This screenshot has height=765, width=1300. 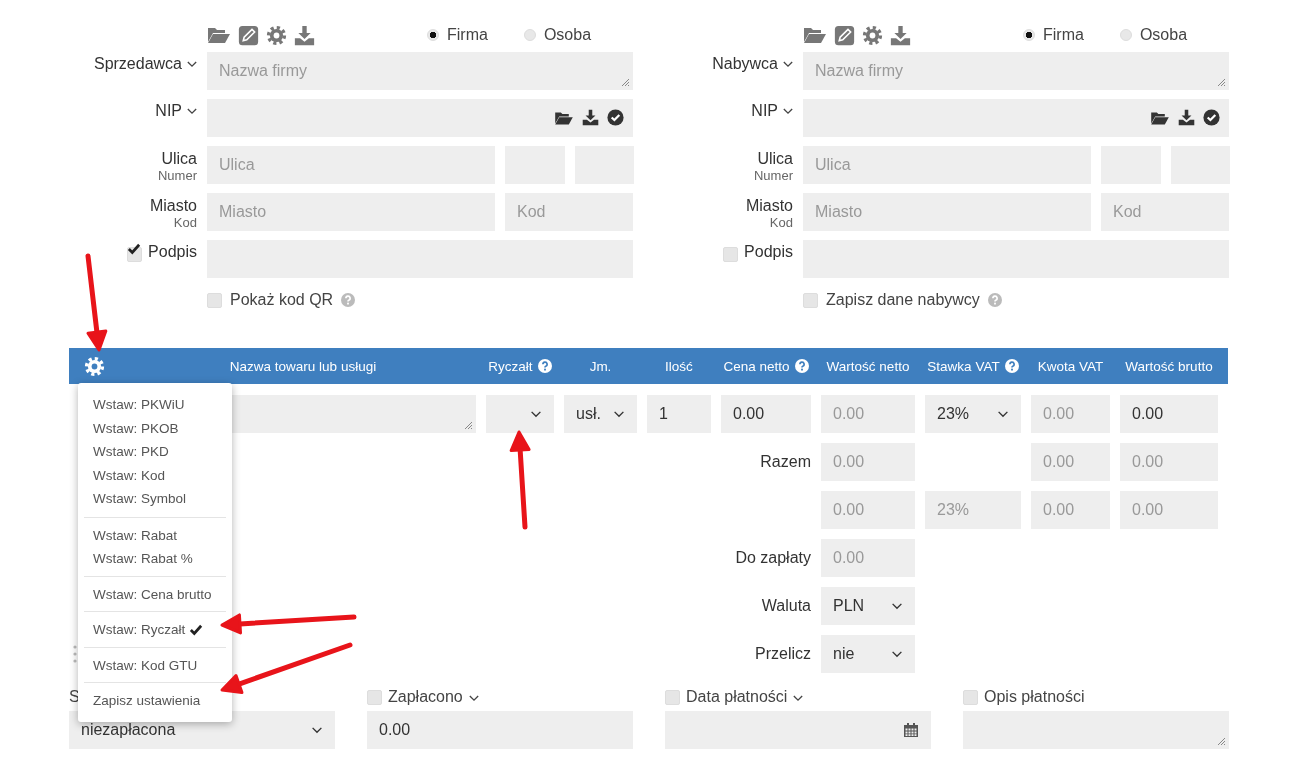 What do you see at coordinates (94, 366) in the screenshot?
I see `settings-icon` at bounding box center [94, 366].